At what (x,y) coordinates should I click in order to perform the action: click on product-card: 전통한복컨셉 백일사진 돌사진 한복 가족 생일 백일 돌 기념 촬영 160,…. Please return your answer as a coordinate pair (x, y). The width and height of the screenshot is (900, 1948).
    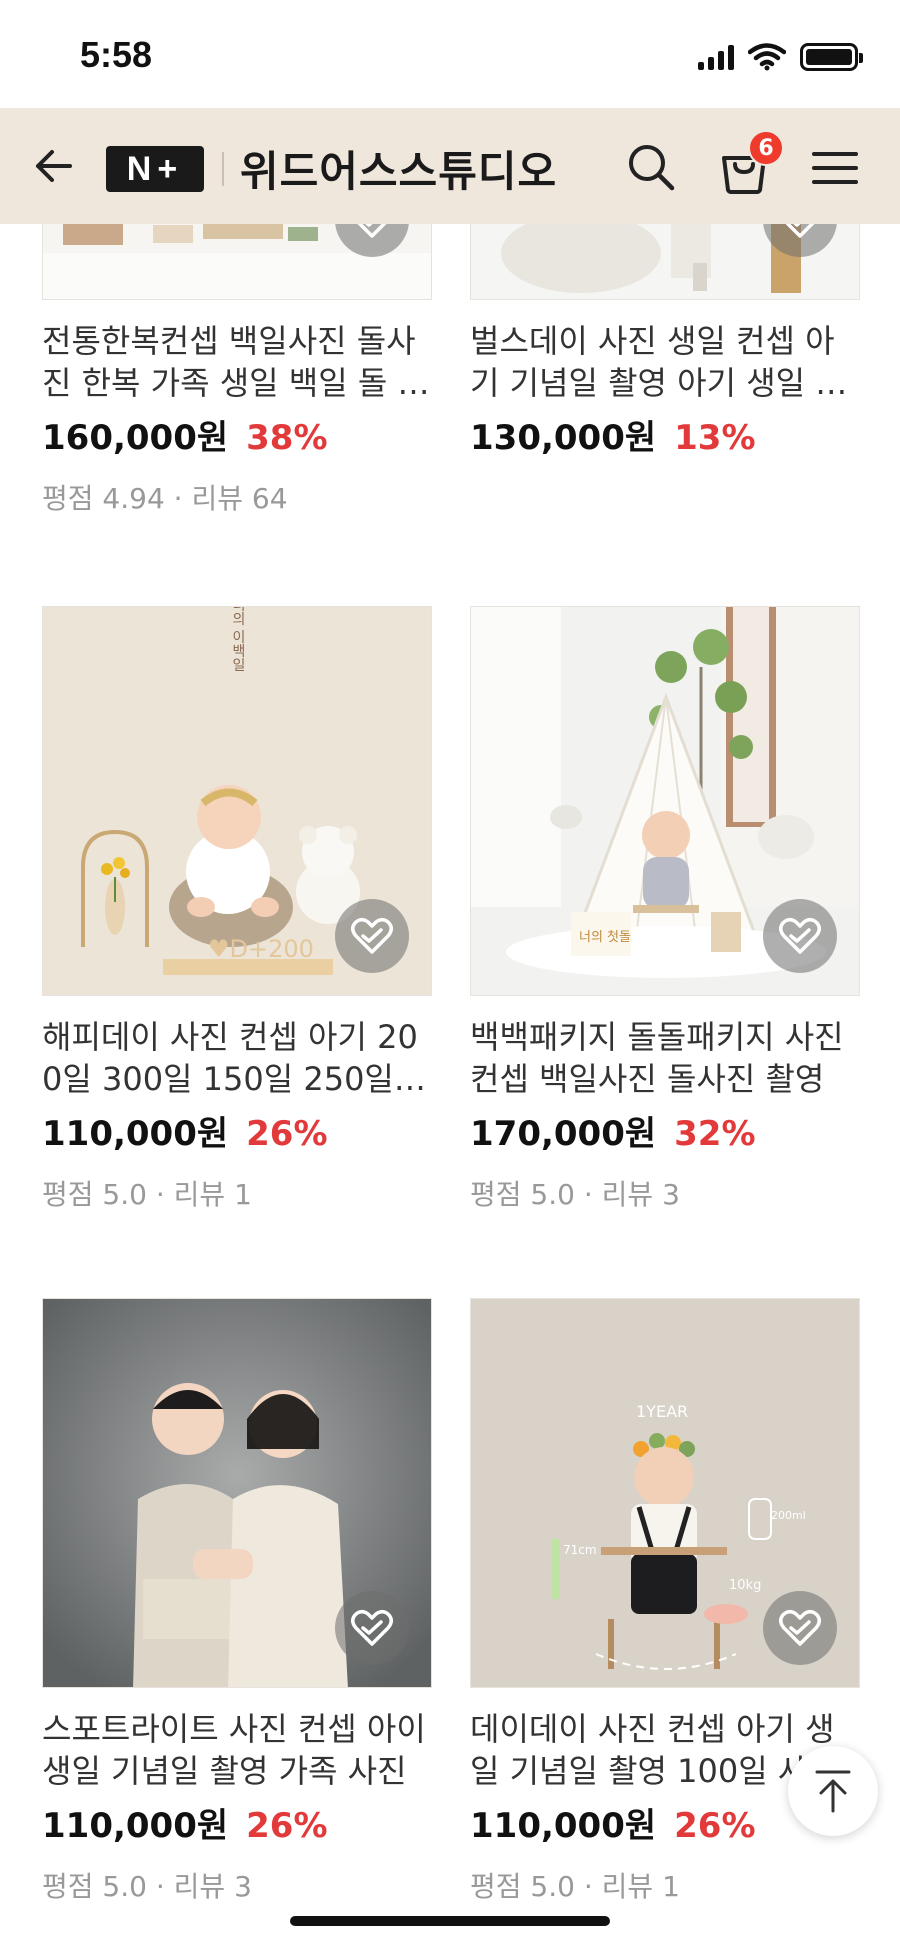
    Looking at the image, I should click on (237, 369).